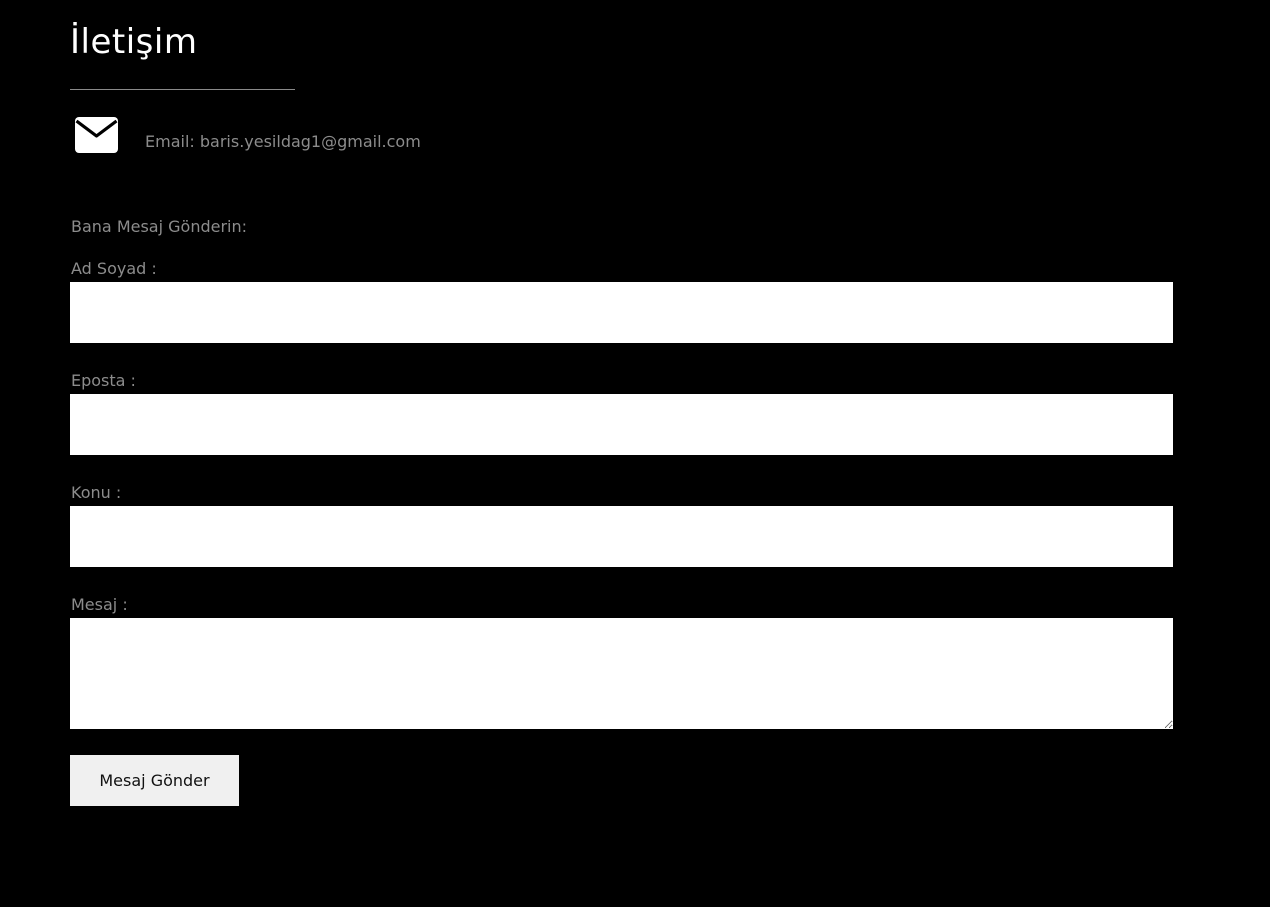 The width and height of the screenshot is (1270, 907). Describe the element at coordinates (114, 268) in the screenshot. I see `name-label: Ad Soyad :` at that location.